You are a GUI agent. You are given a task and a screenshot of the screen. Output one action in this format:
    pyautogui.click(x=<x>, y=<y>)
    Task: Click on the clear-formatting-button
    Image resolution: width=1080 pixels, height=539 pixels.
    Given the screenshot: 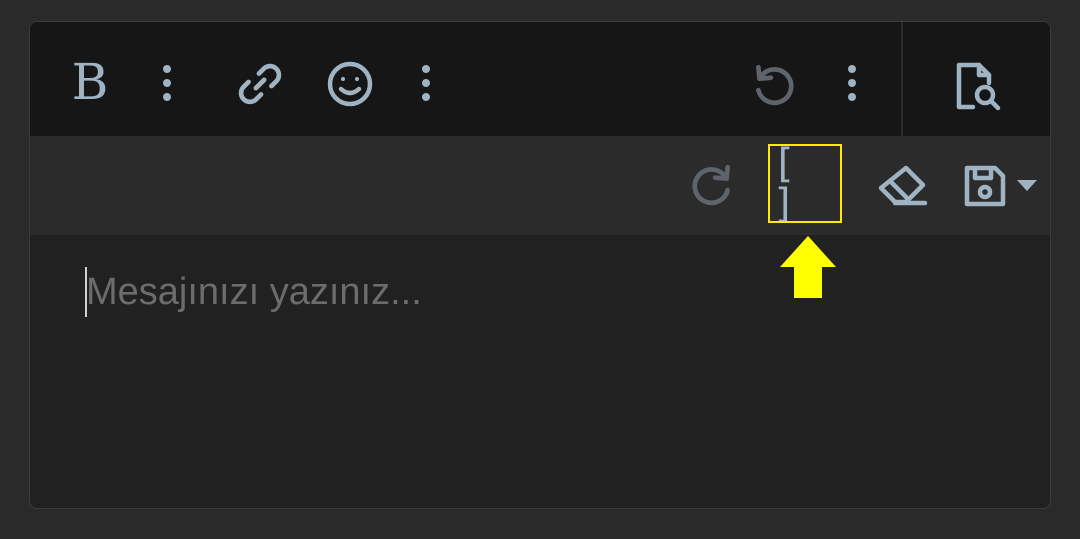 What is the action you would take?
    pyautogui.click(x=902, y=186)
    